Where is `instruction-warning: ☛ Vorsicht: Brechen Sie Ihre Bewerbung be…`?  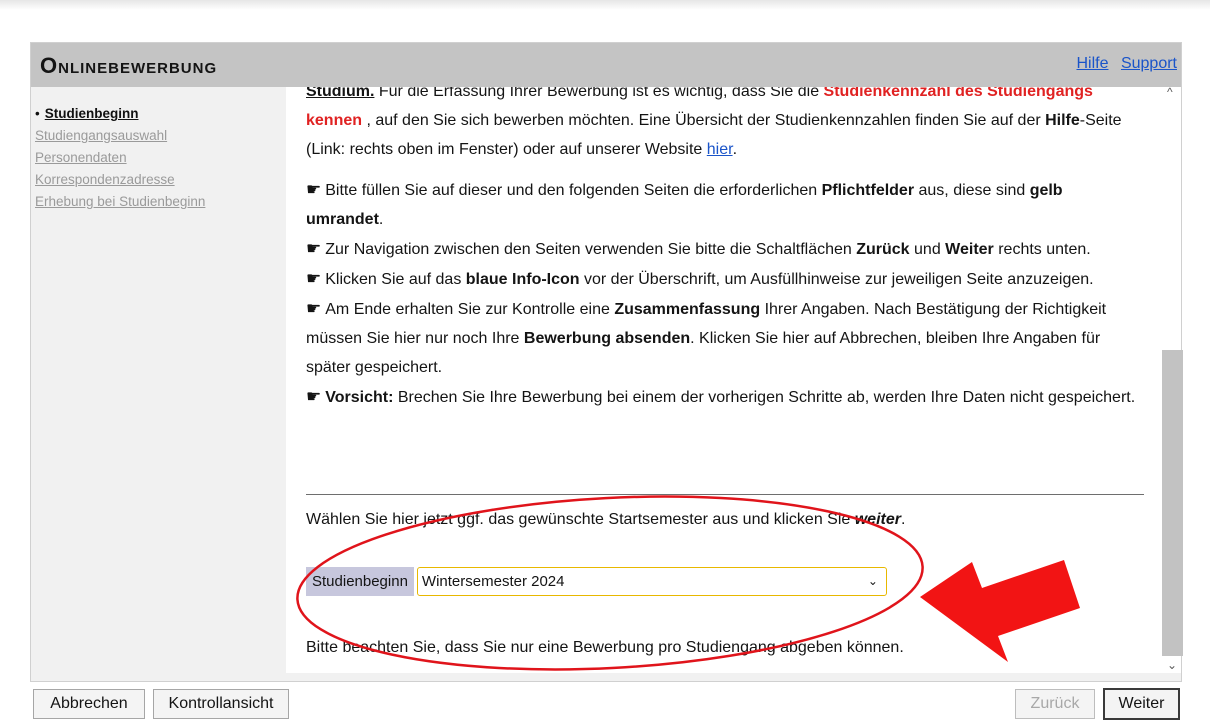
instruction-warning: ☛ Vorsicht: Brechen Sie Ihre Bewerbung be… is located at coordinates (721, 396).